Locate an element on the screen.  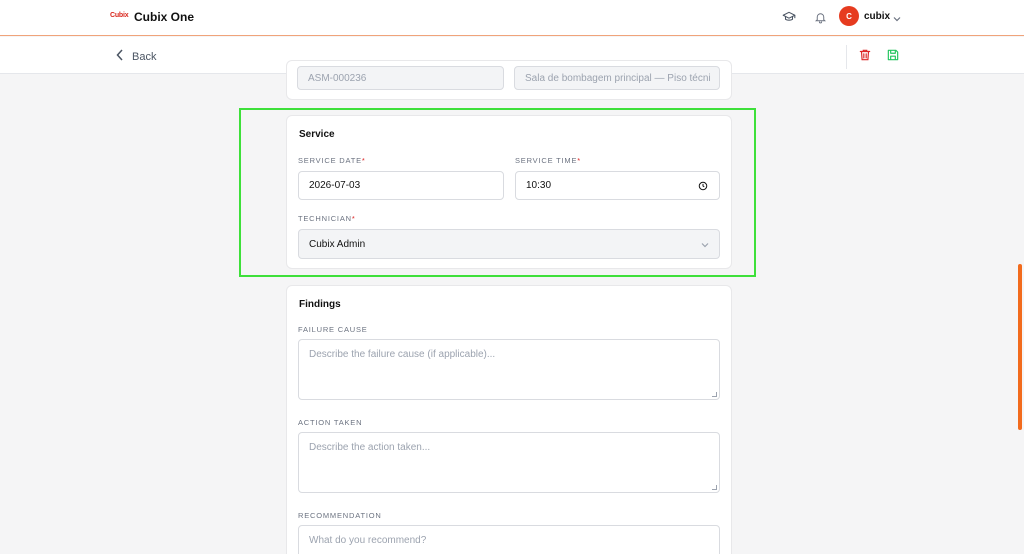
divider is located at coordinates (846, 57).